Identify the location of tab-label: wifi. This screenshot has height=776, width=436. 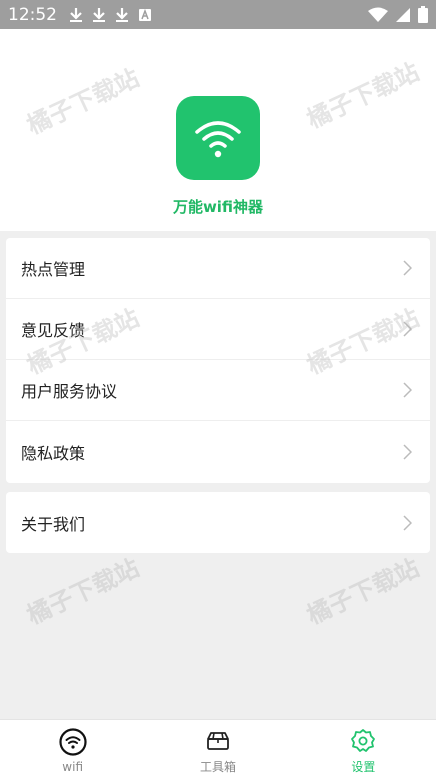
(73, 767).